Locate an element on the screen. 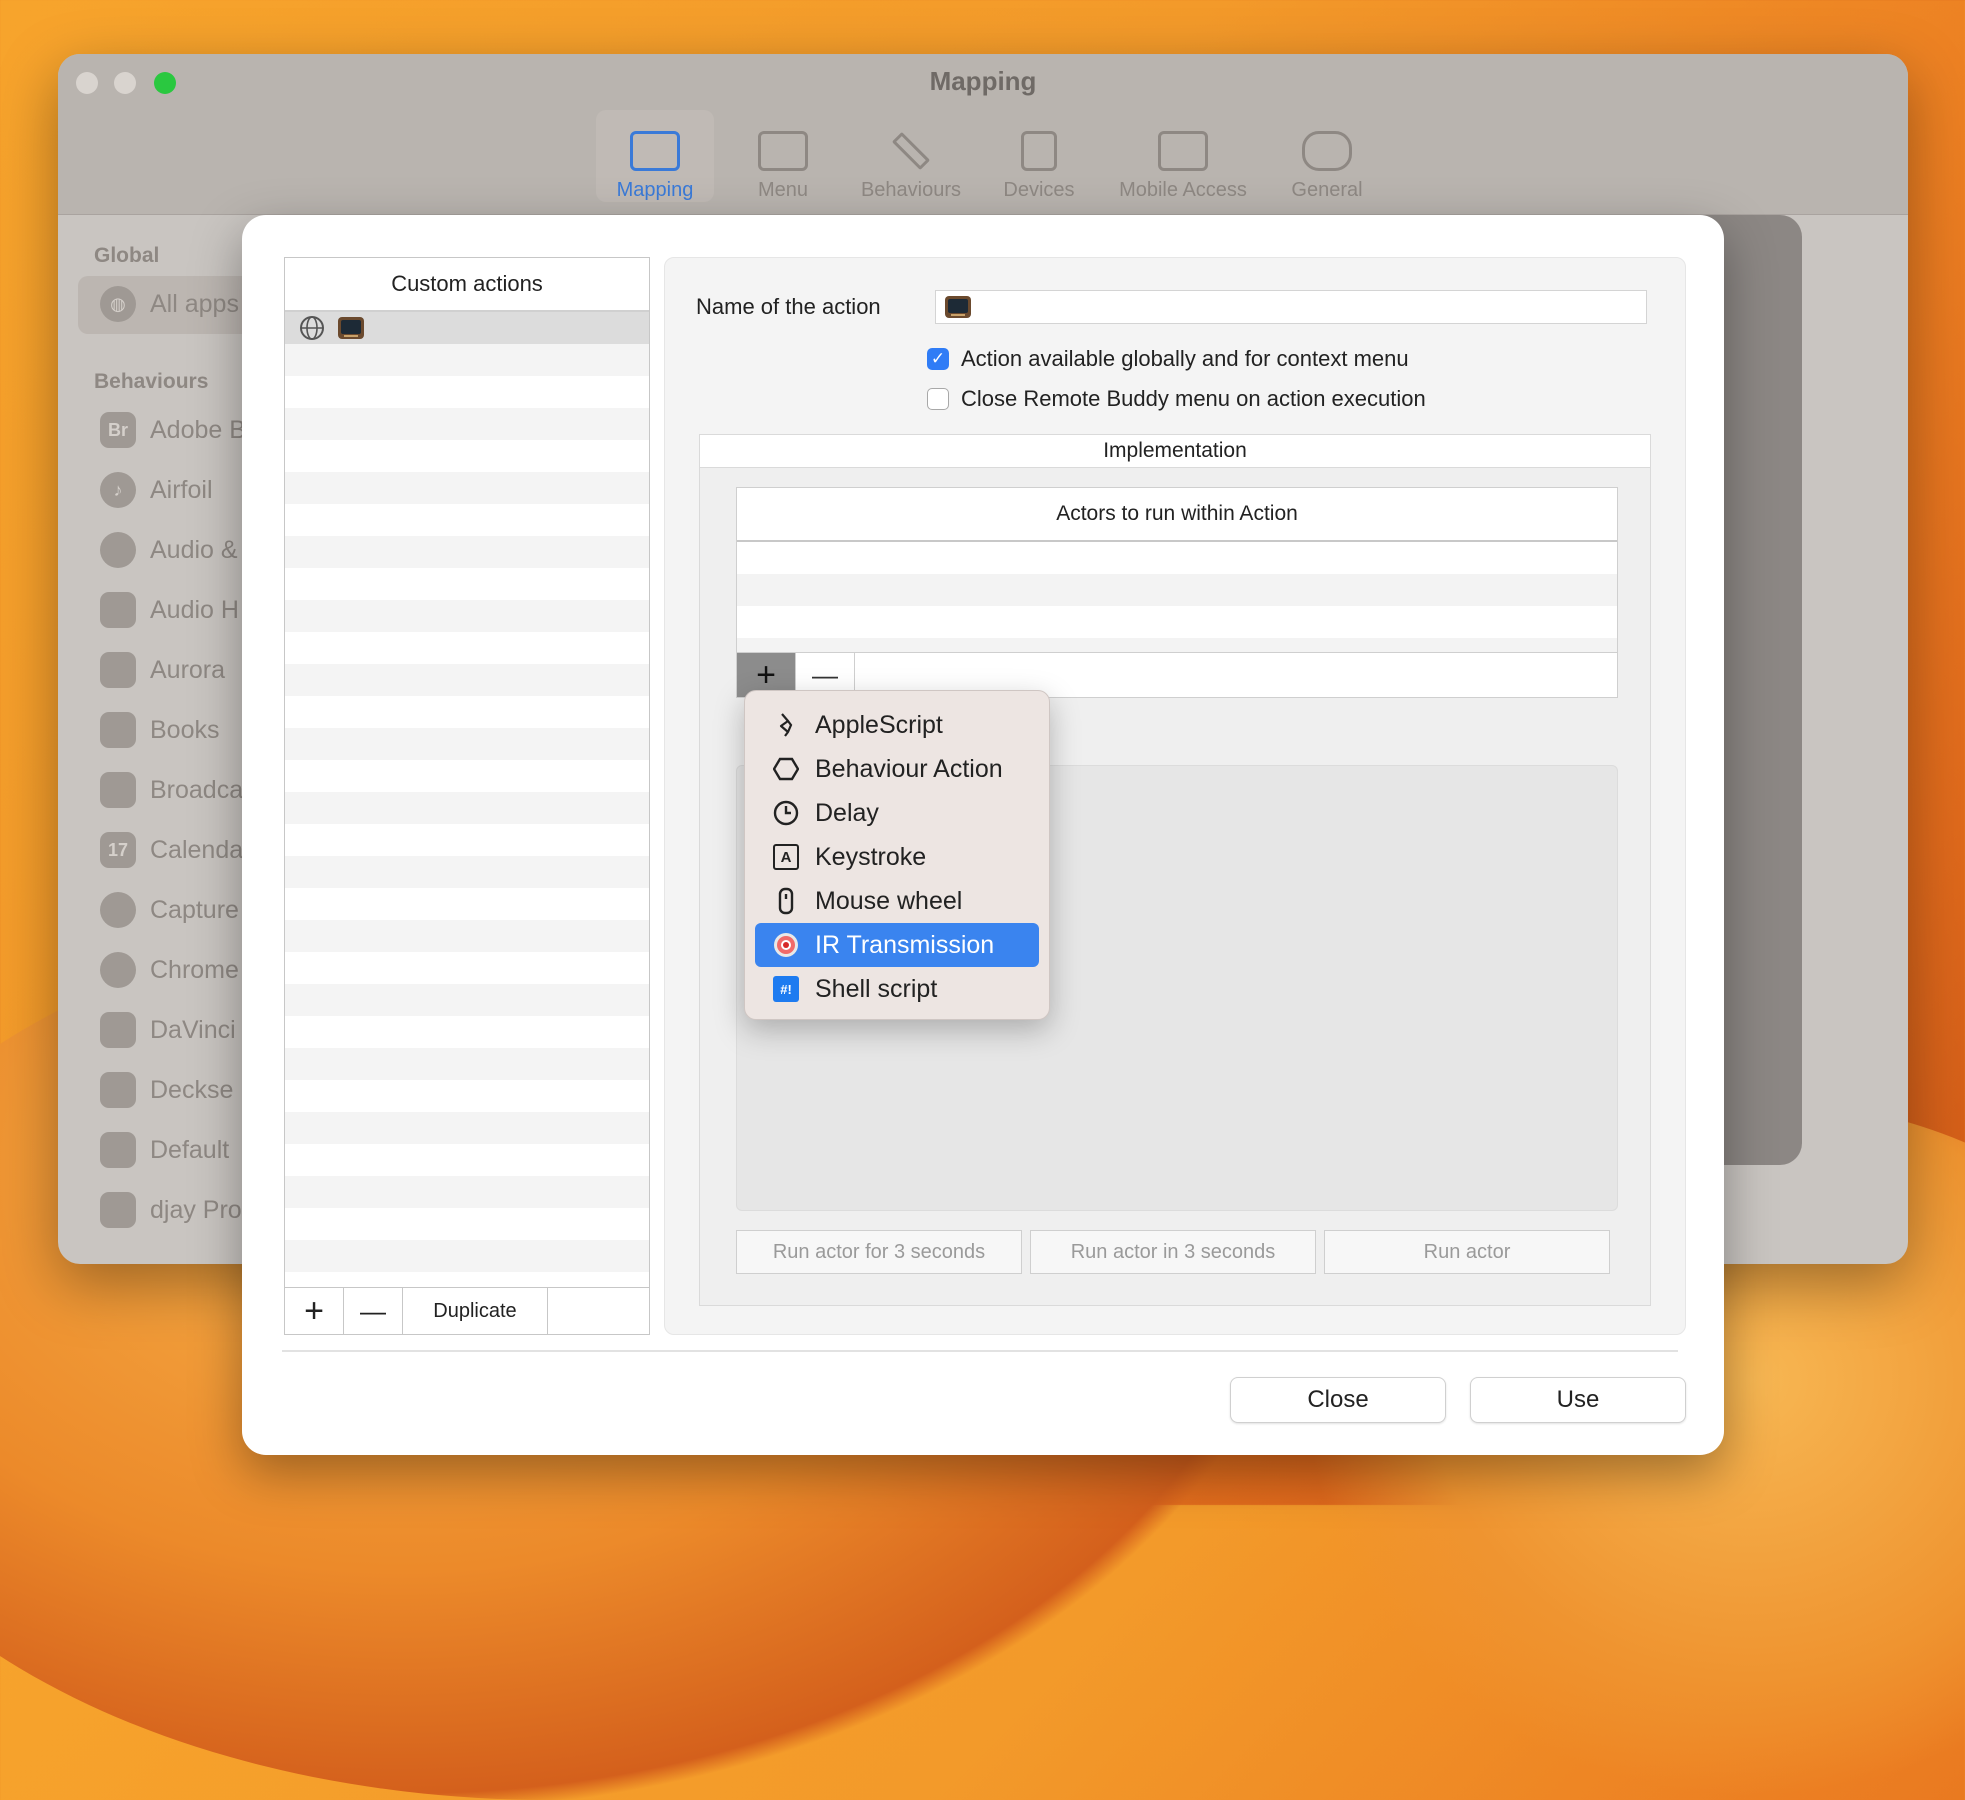 The height and width of the screenshot is (1800, 1965). menu-item-shell-script: #! Shell script is located at coordinates (897, 989).